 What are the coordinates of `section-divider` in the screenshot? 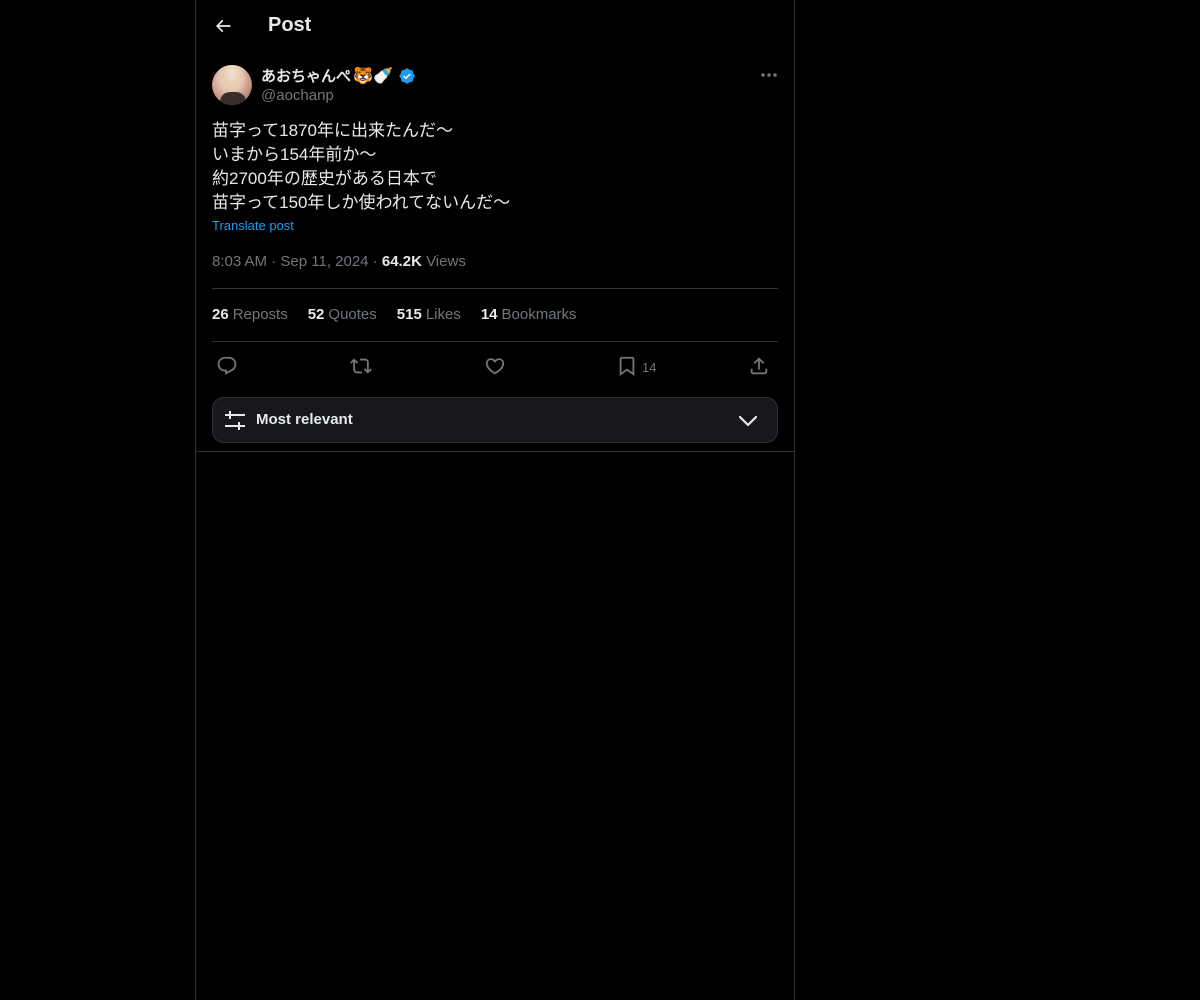 It's located at (495, 451).